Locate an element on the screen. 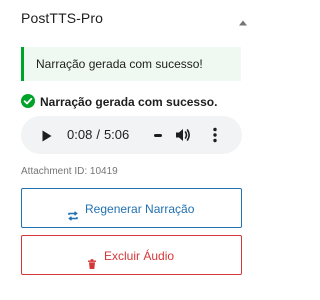 The height and width of the screenshot is (300, 320). audio-player: 0:08/5:06 is located at coordinates (131, 135).